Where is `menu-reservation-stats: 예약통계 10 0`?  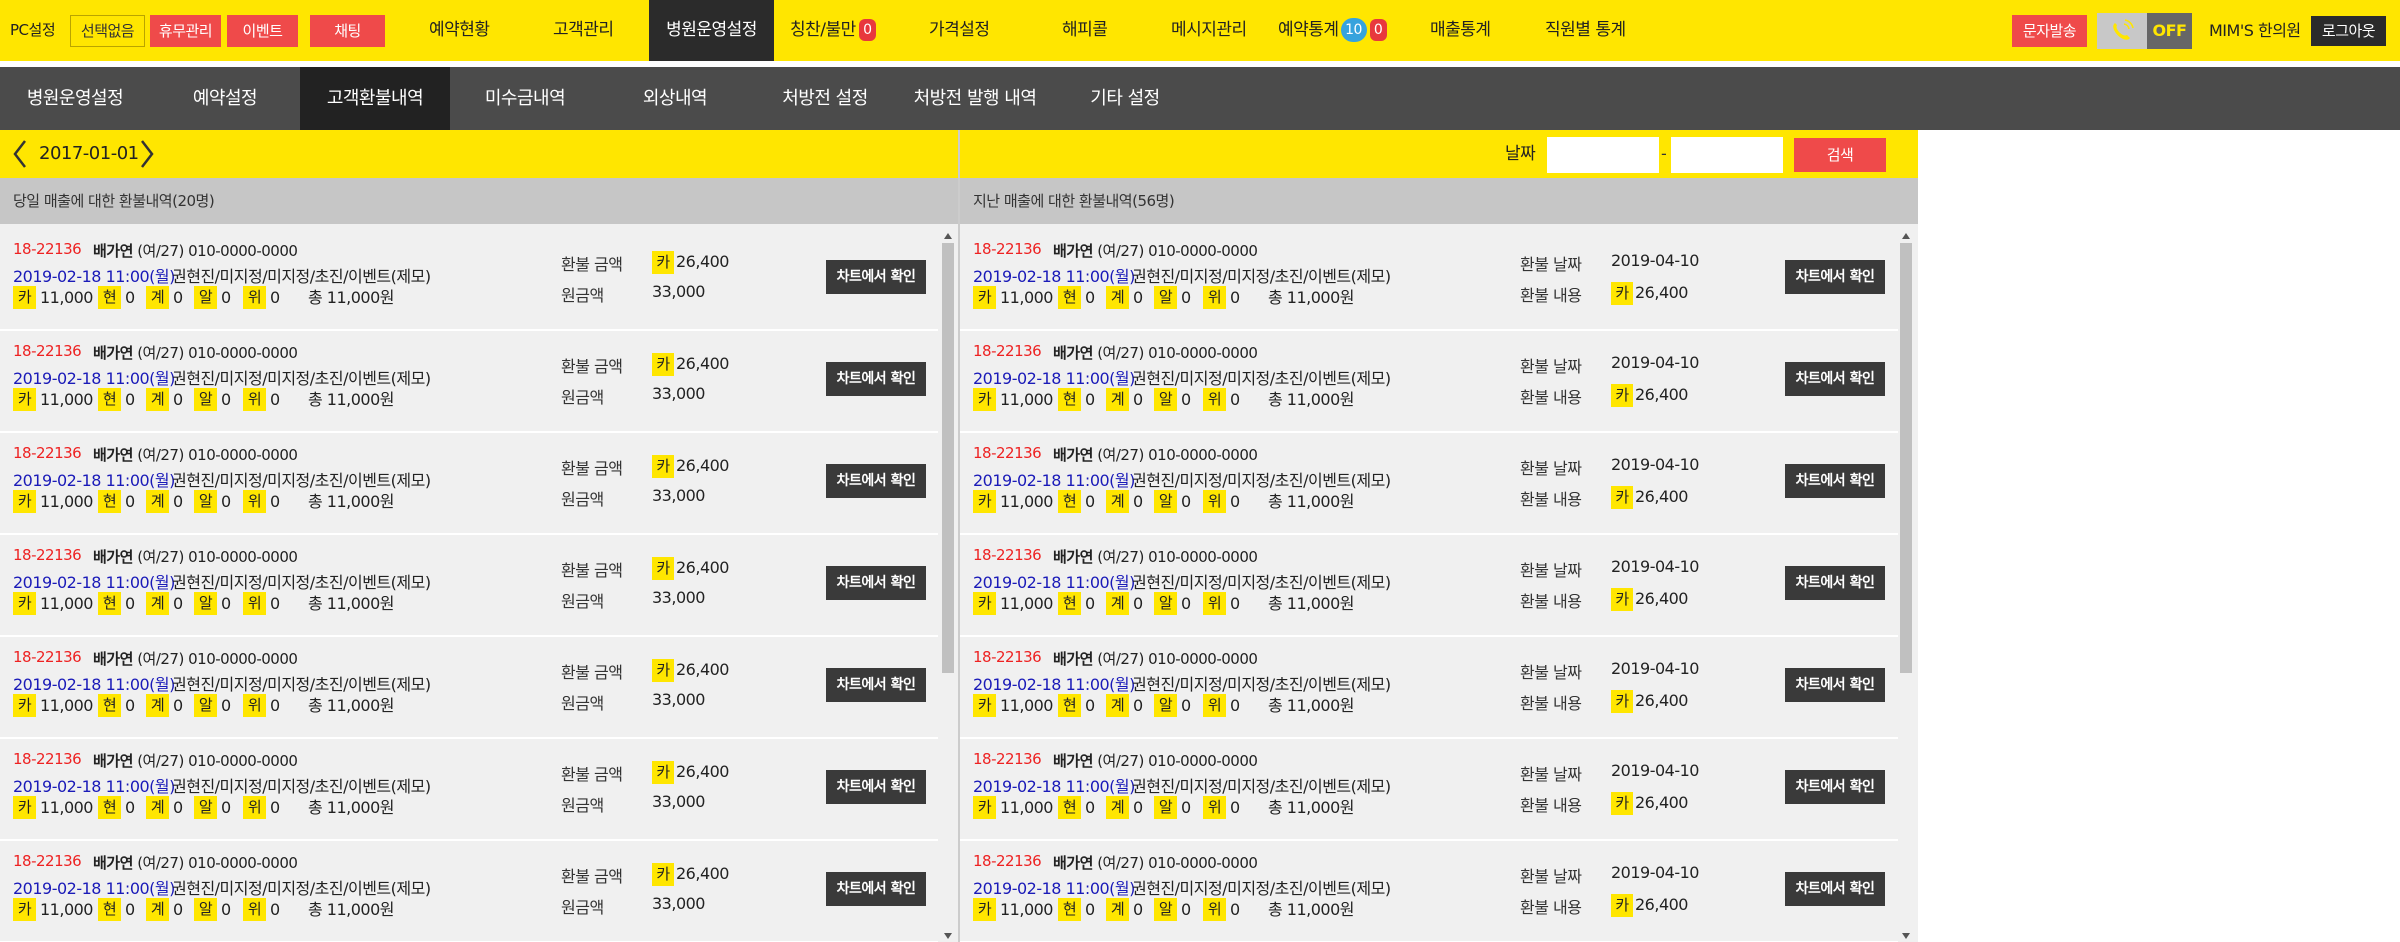 menu-reservation-stats: 예약통계 10 0 is located at coordinates (1332, 30).